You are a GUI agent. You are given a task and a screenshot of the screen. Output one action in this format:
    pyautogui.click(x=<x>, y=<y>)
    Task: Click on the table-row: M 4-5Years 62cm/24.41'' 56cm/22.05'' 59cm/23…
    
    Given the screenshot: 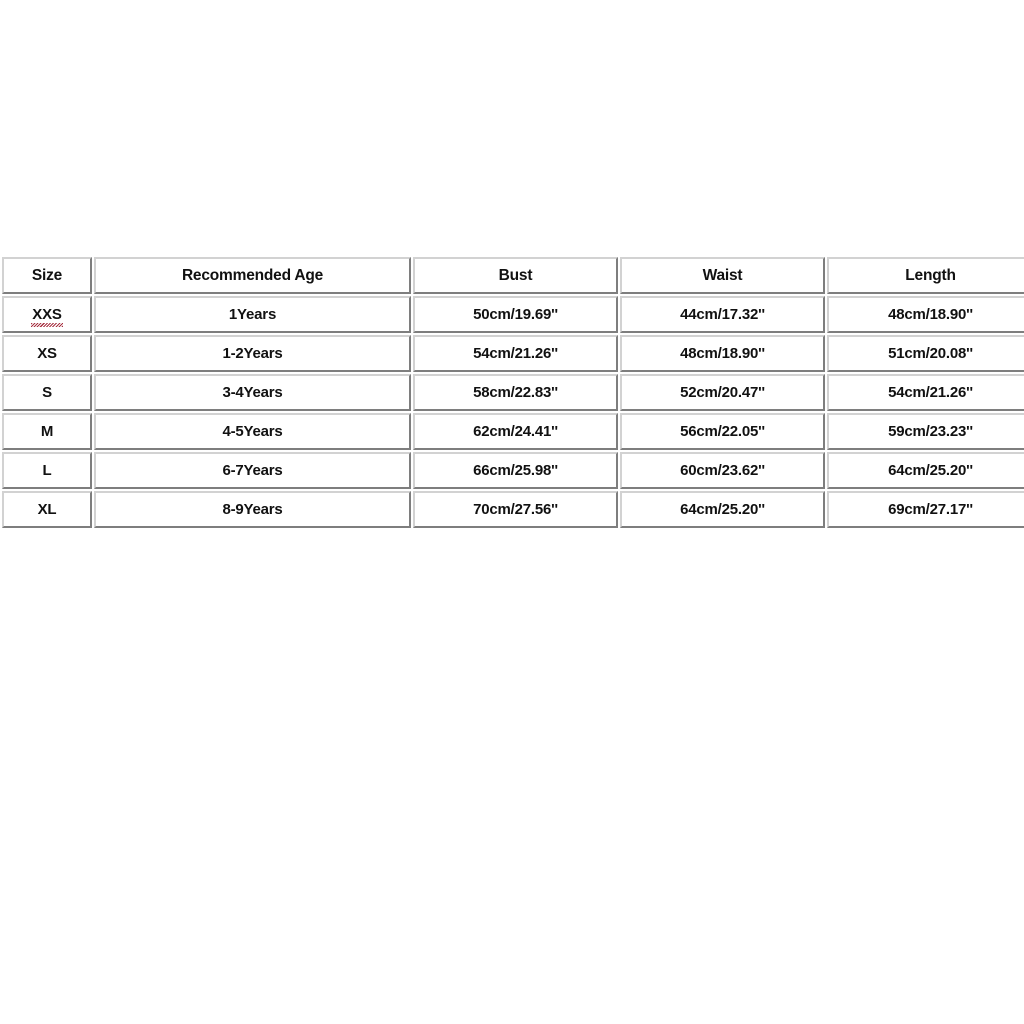 What is the action you would take?
    pyautogui.click(x=513, y=431)
    